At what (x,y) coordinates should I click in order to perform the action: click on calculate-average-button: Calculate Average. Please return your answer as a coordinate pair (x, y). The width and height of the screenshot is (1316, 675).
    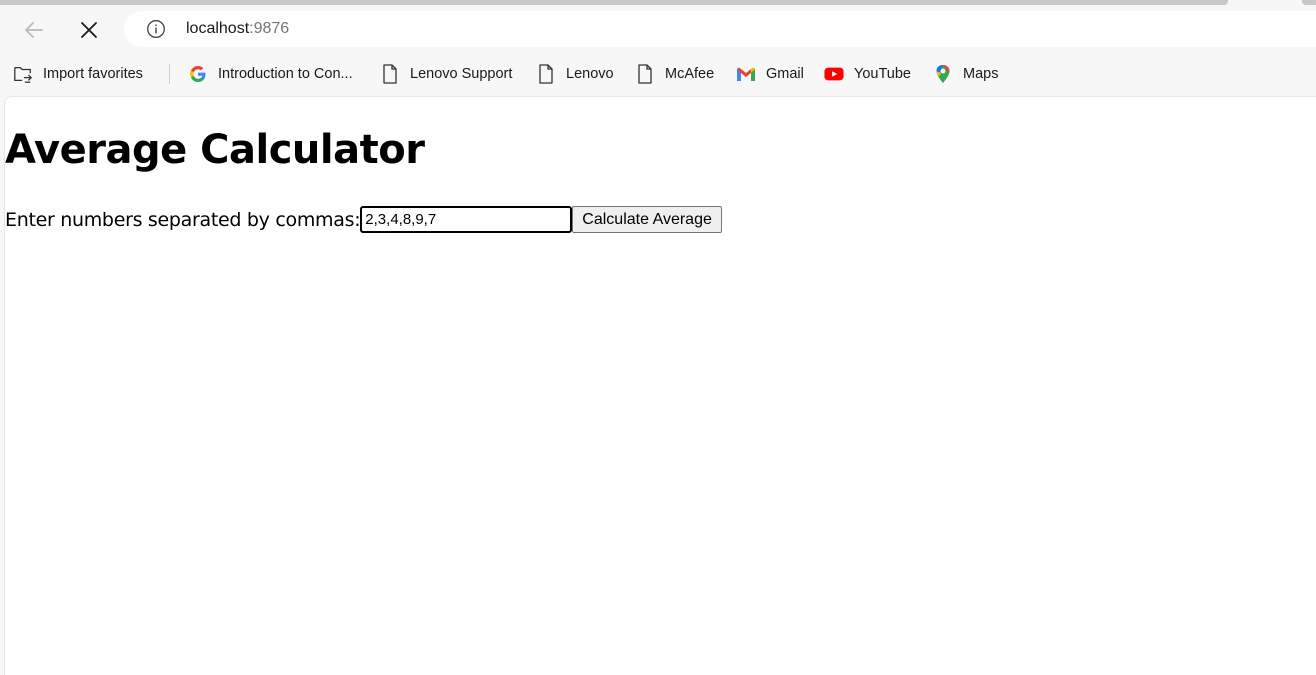
    Looking at the image, I should click on (647, 219).